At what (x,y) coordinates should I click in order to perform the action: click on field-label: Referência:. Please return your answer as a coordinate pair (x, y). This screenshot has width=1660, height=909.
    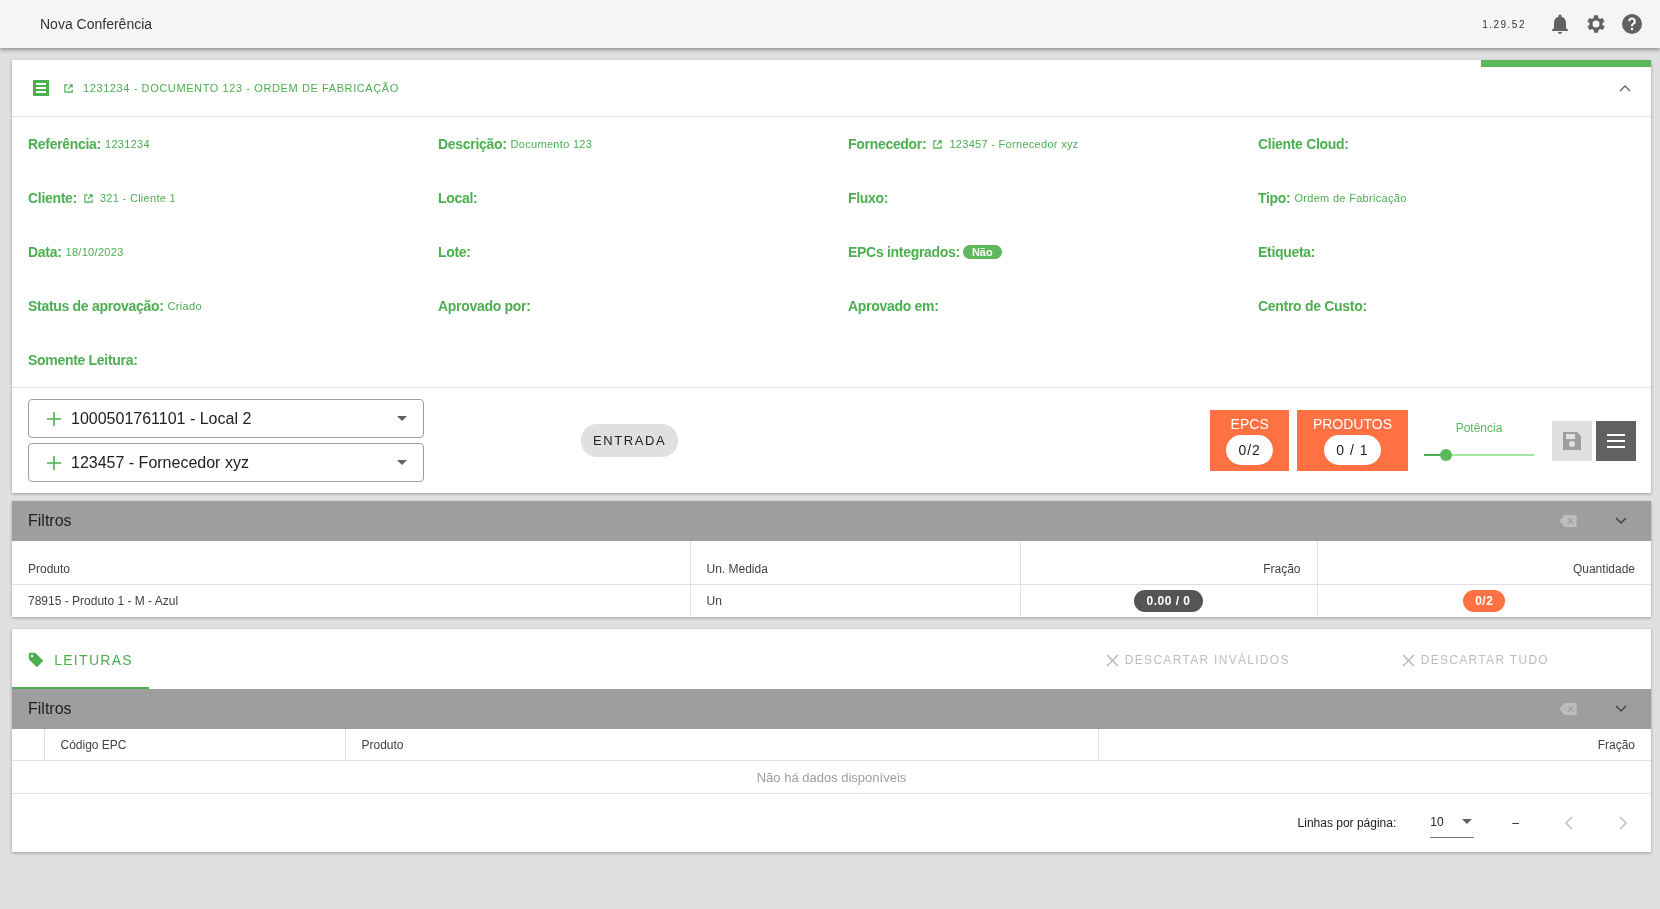
    Looking at the image, I should click on (64, 144).